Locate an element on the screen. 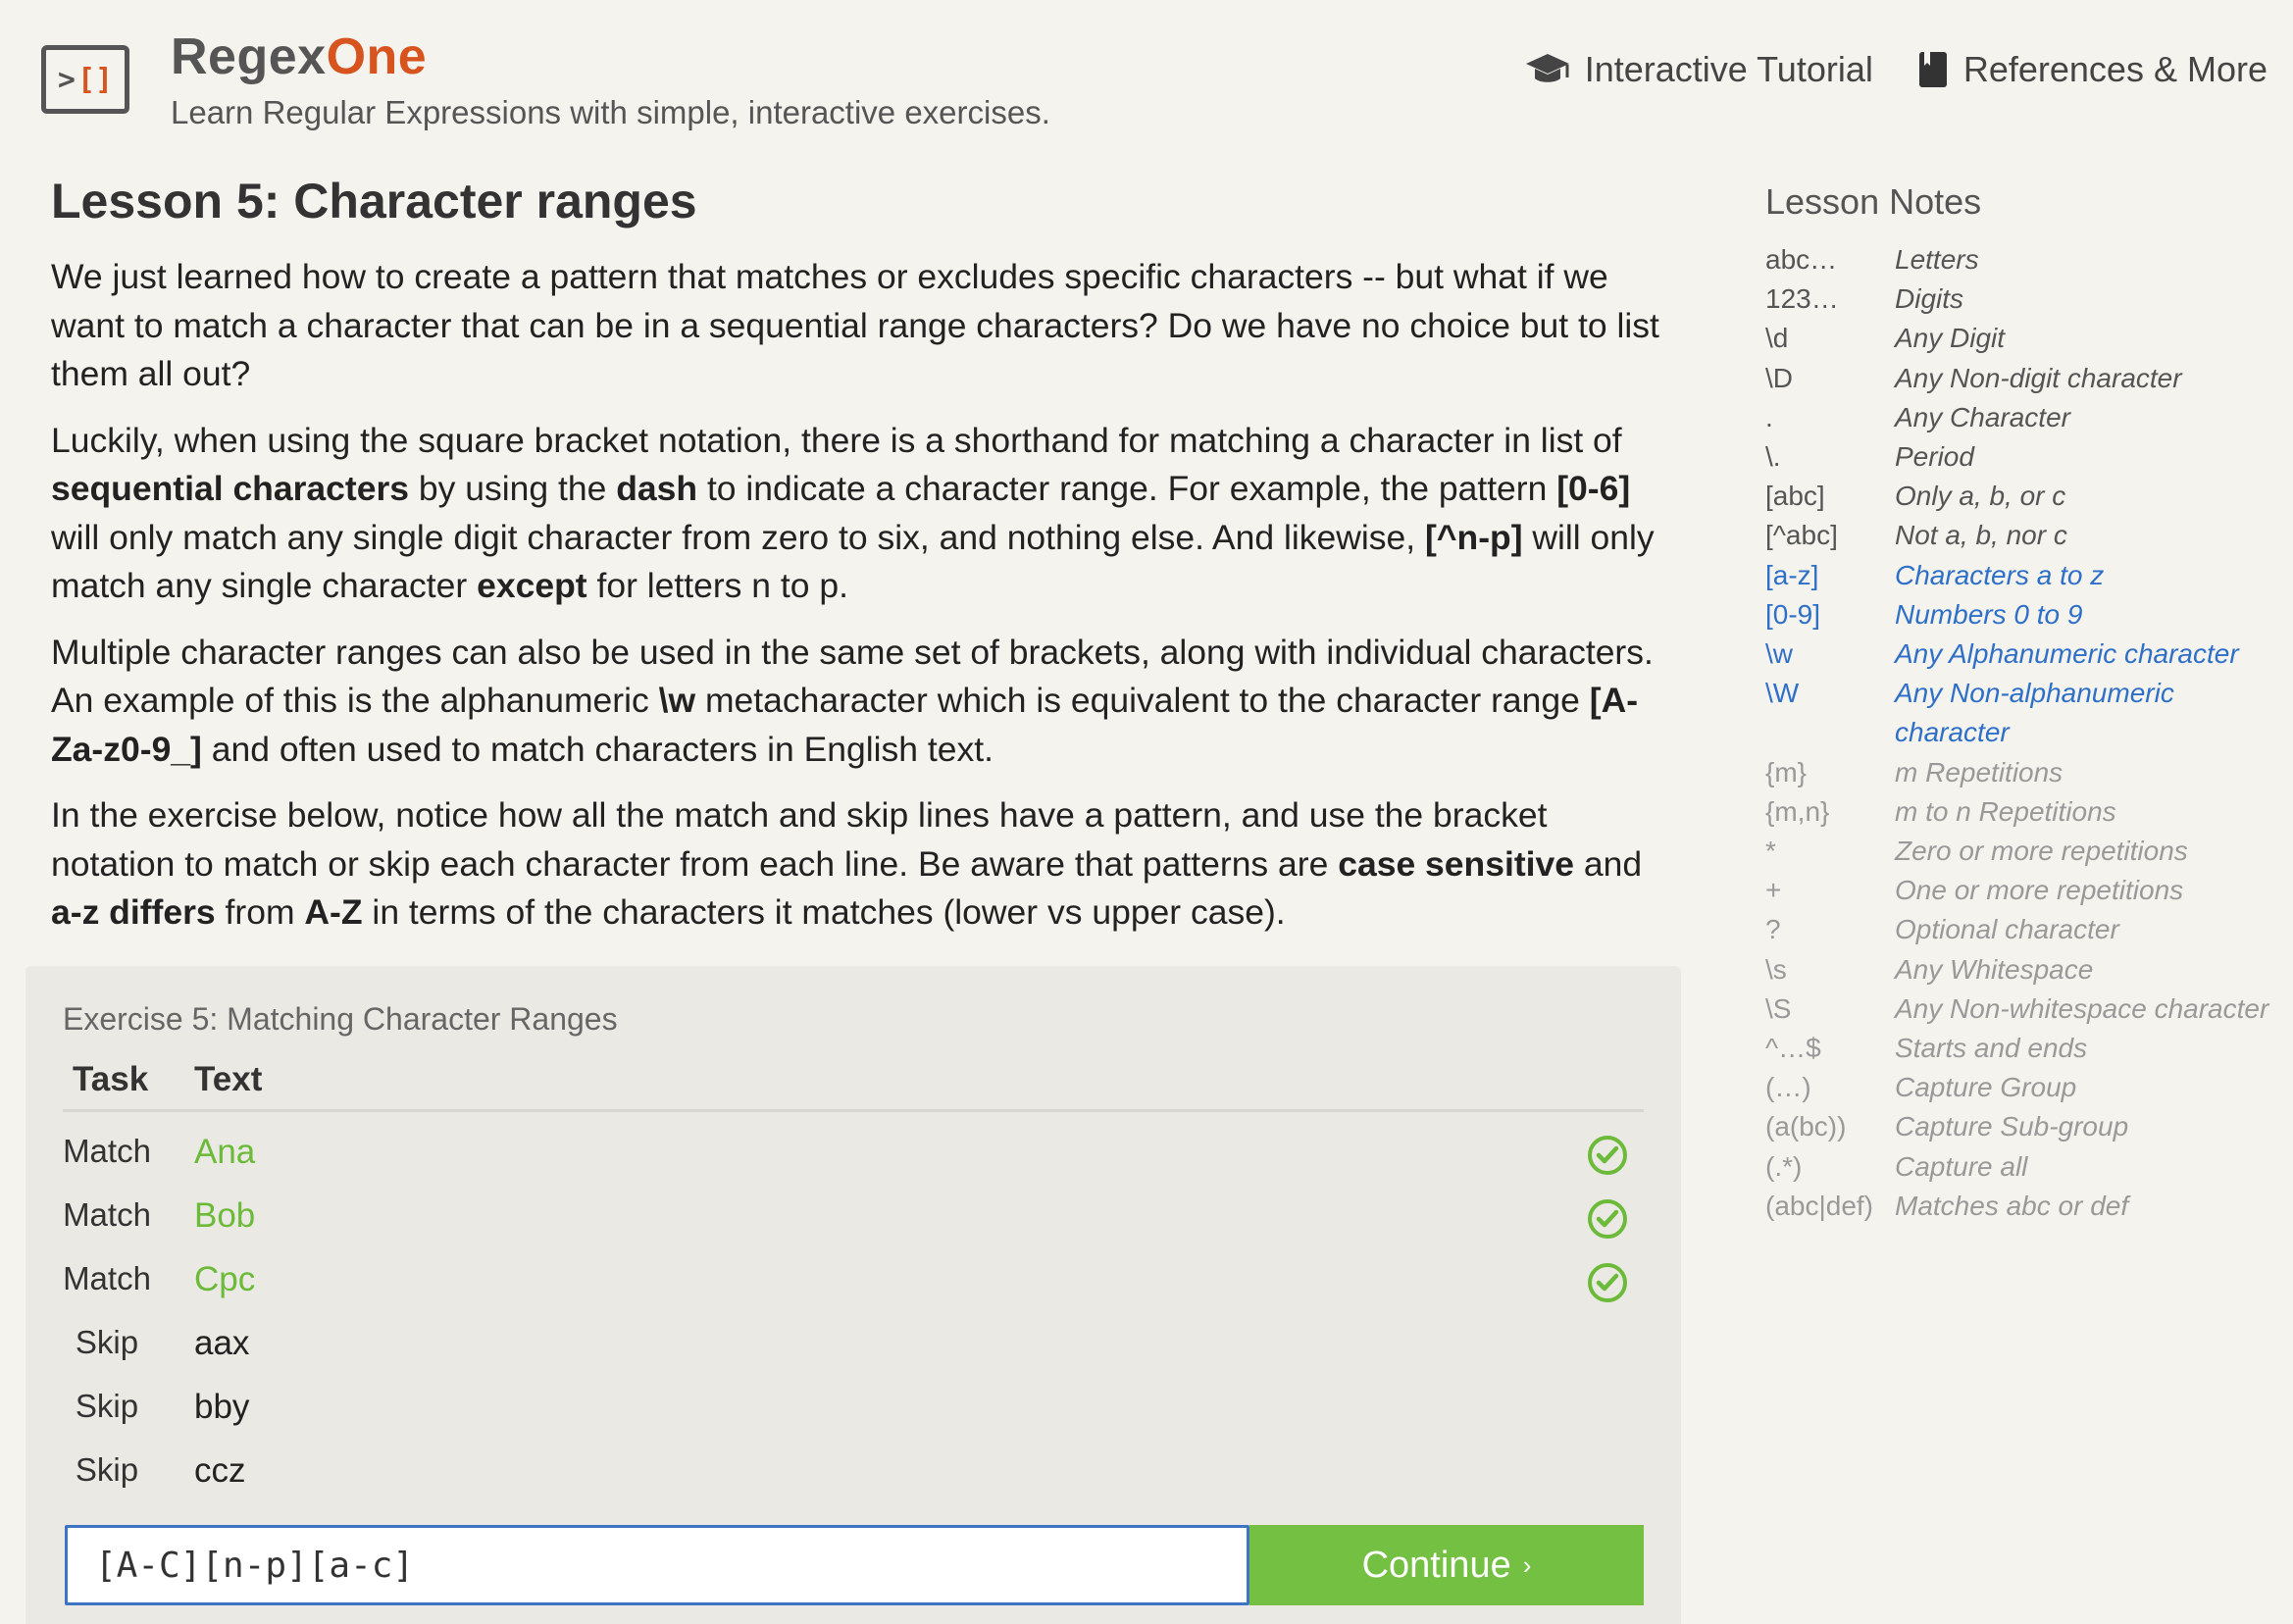 The image size is (2293, 1624). note-row: abc… Letters is located at coordinates (1872, 259).